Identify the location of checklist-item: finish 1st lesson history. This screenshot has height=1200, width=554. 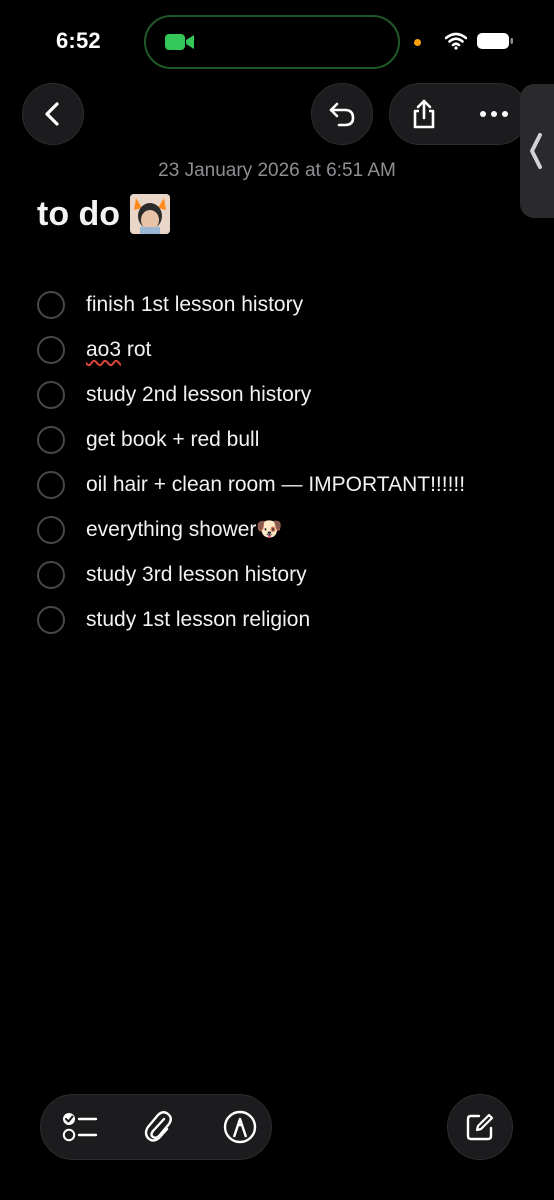
(287, 304).